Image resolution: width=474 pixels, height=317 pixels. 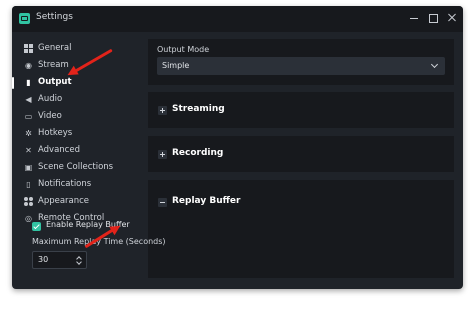 What do you see at coordinates (414, 18) in the screenshot?
I see `minimize-button` at bounding box center [414, 18].